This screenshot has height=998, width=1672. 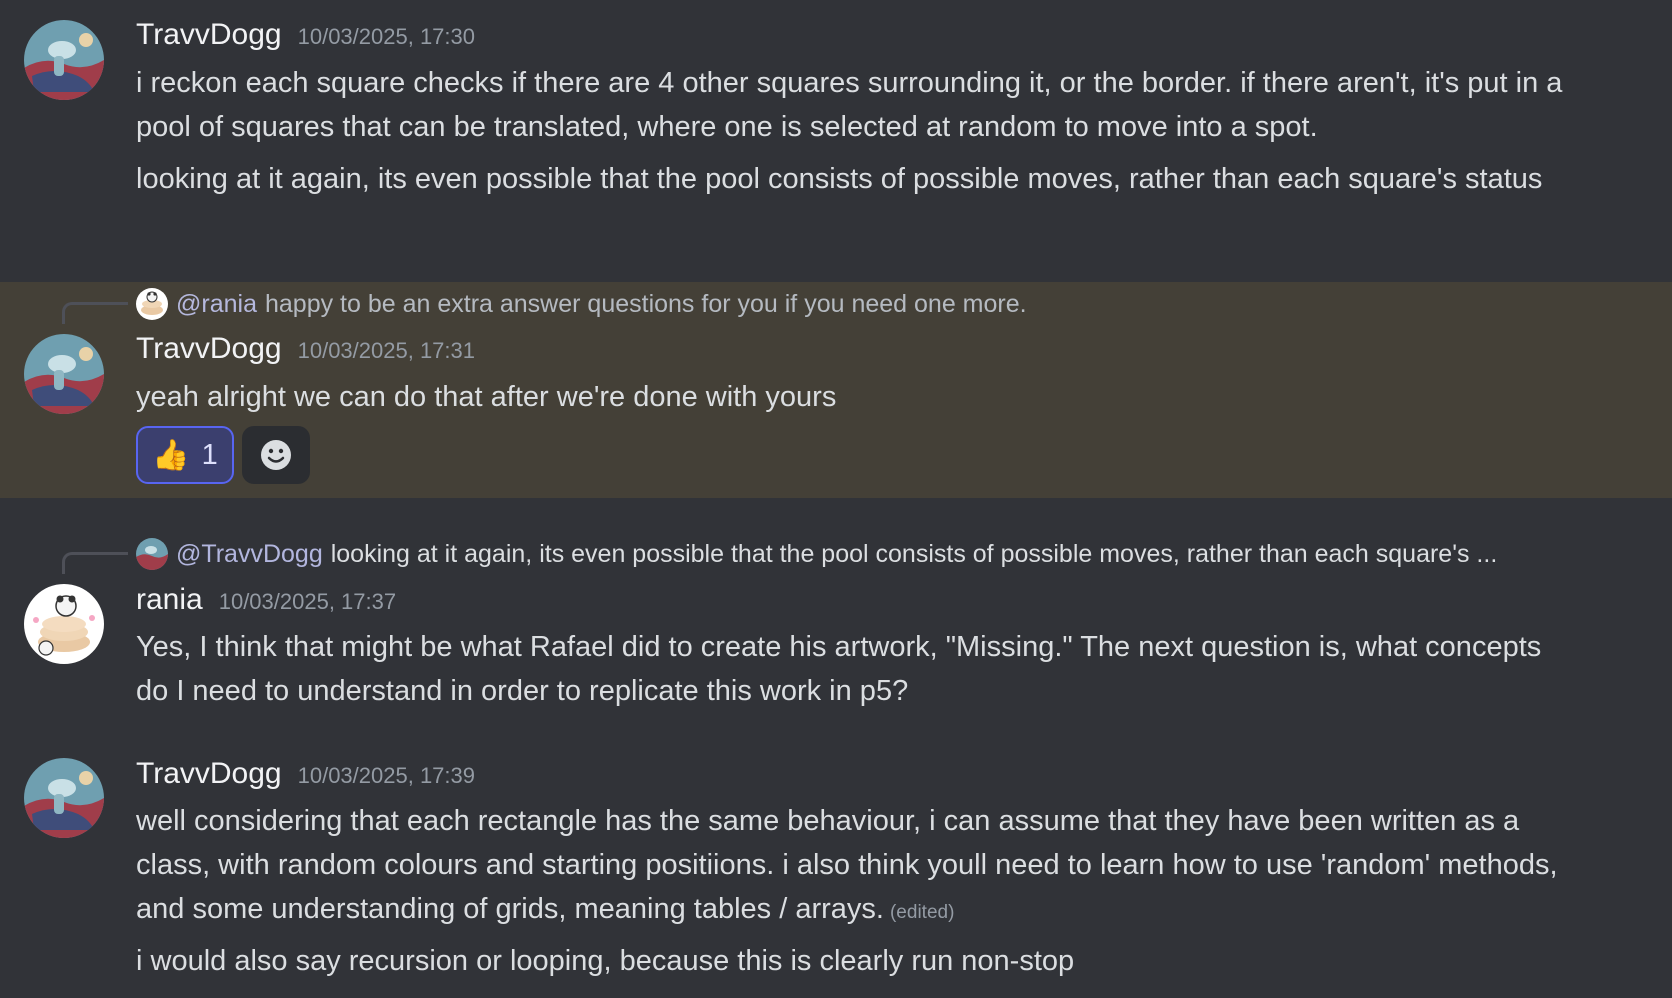 I want to click on message-header: TravvDogg 10/03/2025, 17:31, so click(x=305, y=352).